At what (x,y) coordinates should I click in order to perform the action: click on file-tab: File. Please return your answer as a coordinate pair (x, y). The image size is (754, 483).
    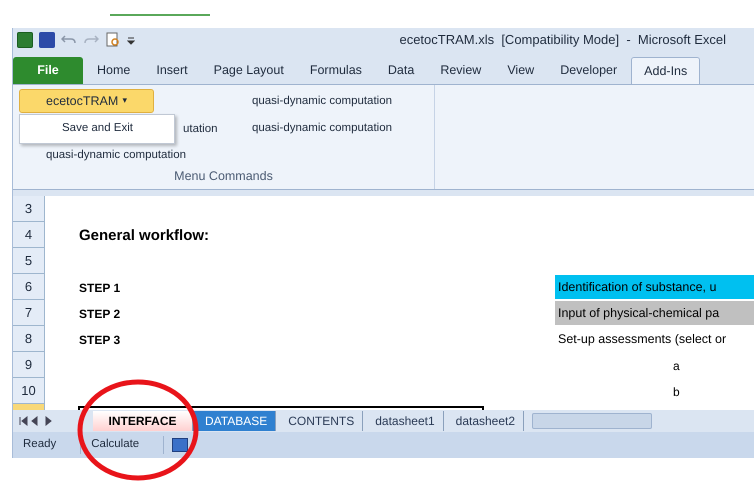
    Looking at the image, I should click on (48, 70).